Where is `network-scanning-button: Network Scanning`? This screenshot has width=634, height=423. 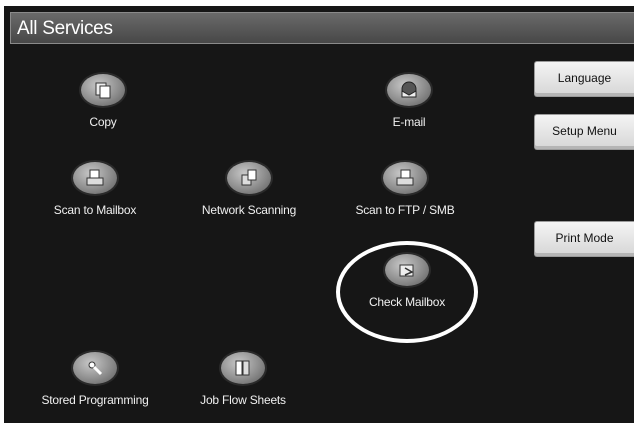 network-scanning-button: Network Scanning is located at coordinates (249, 189).